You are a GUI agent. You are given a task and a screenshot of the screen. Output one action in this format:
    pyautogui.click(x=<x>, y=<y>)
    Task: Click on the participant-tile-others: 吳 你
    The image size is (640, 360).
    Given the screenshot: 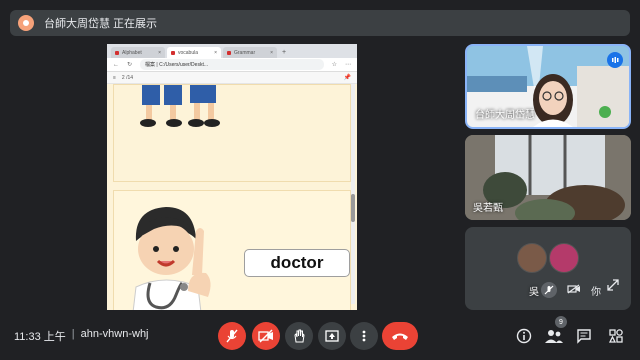 What is the action you would take?
    pyautogui.click(x=548, y=268)
    